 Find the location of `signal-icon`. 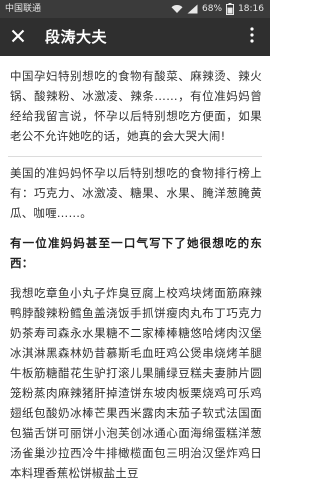

signal-icon is located at coordinates (192, 9).